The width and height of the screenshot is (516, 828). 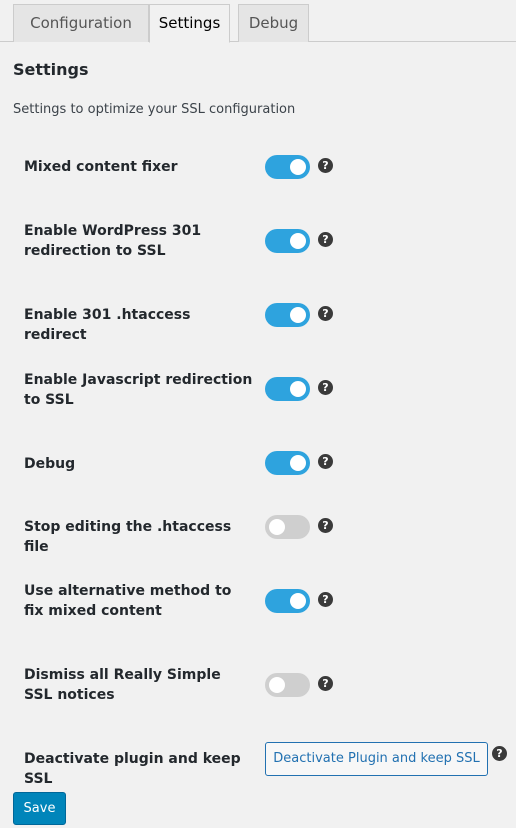 I want to click on toggle-javascript-redirect, so click(x=287, y=389).